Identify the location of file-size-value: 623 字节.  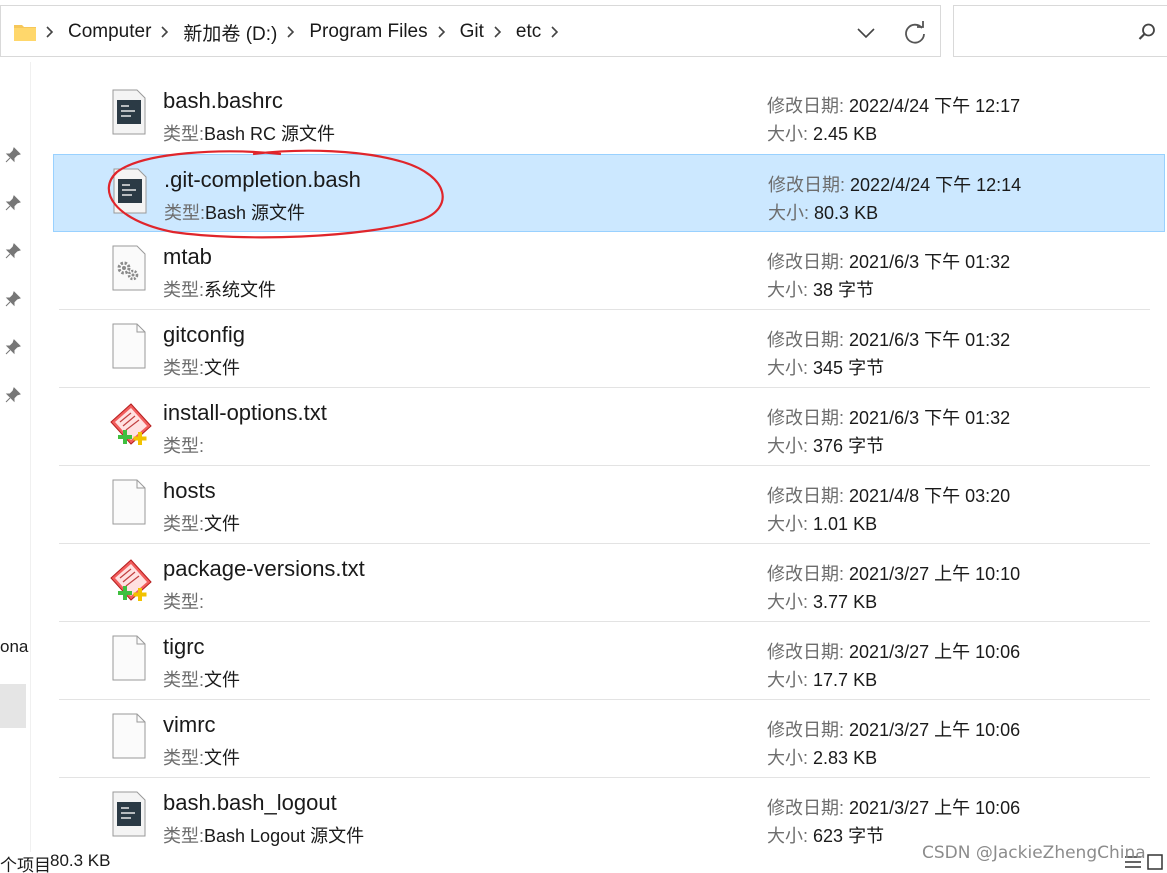
(849, 836).